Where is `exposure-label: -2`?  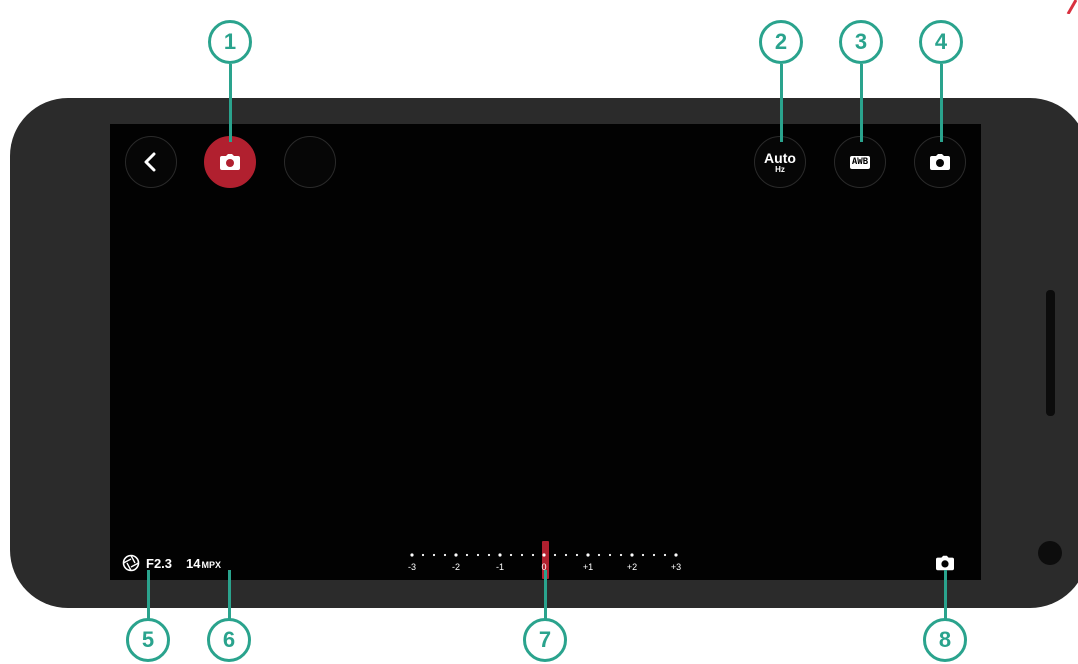
exposure-label: -2 is located at coordinates (456, 567).